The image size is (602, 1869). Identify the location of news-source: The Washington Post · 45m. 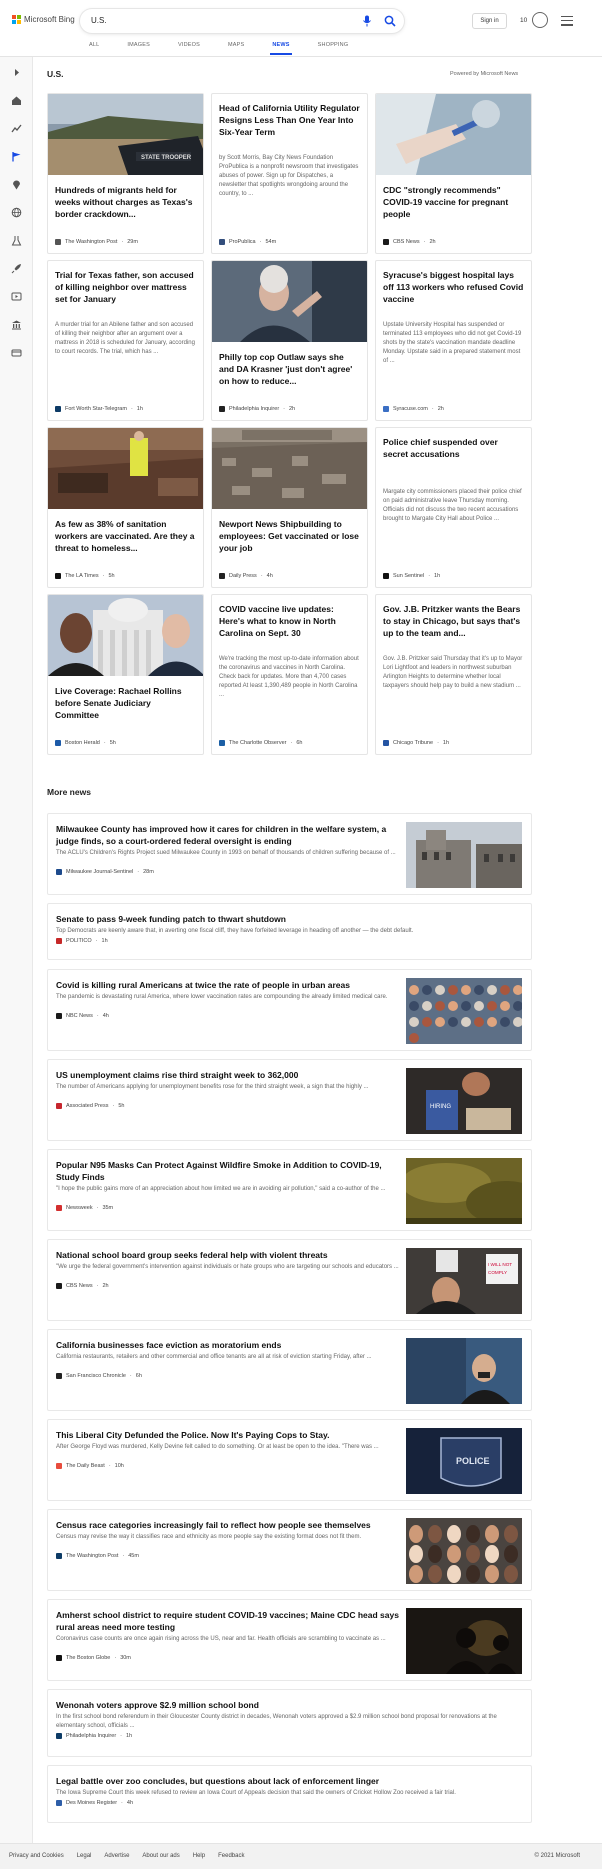
(97, 1556).